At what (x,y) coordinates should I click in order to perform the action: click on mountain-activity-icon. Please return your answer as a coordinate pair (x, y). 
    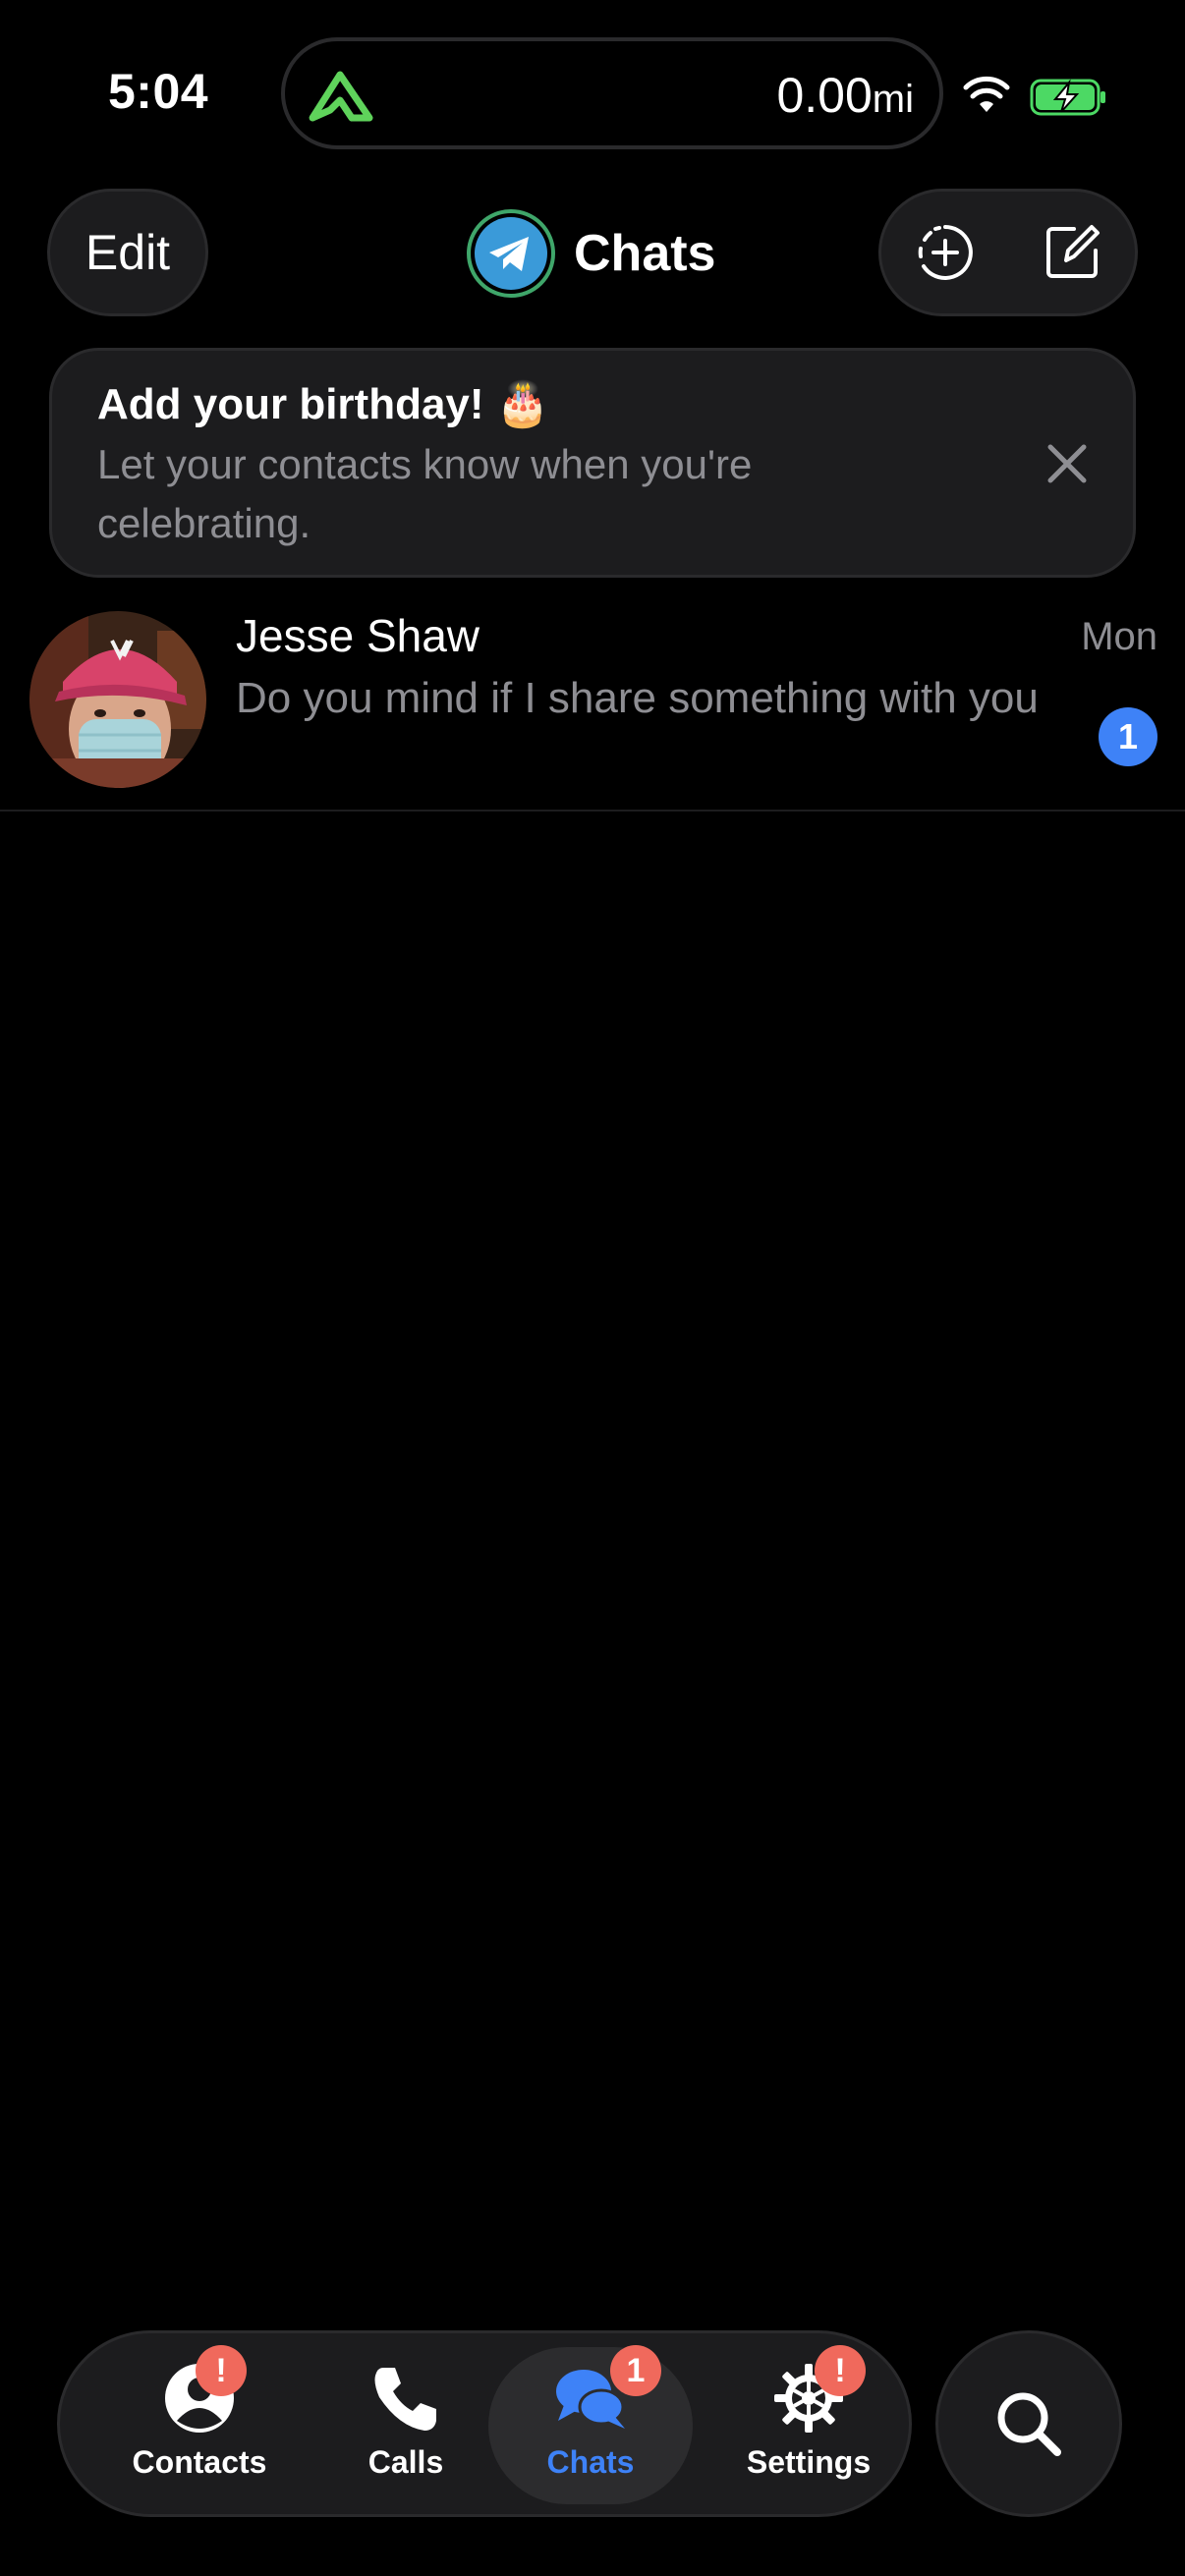
    Looking at the image, I should click on (341, 96).